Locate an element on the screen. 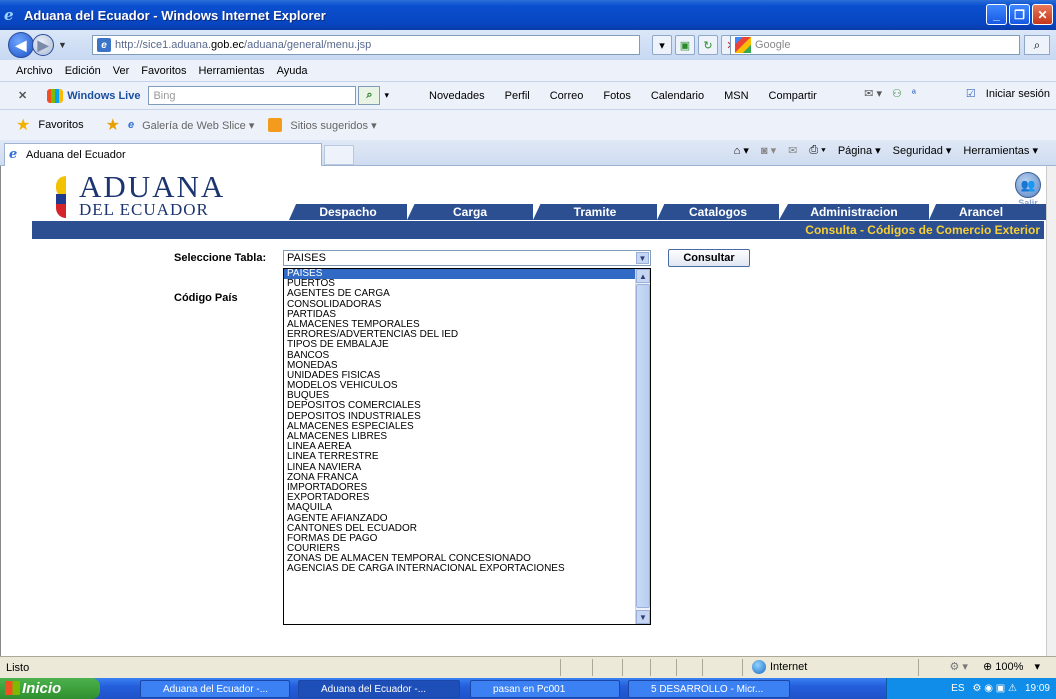 The image size is (1056, 699). history-dropdown-icon: ▼ is located at coordinates (62, 45).